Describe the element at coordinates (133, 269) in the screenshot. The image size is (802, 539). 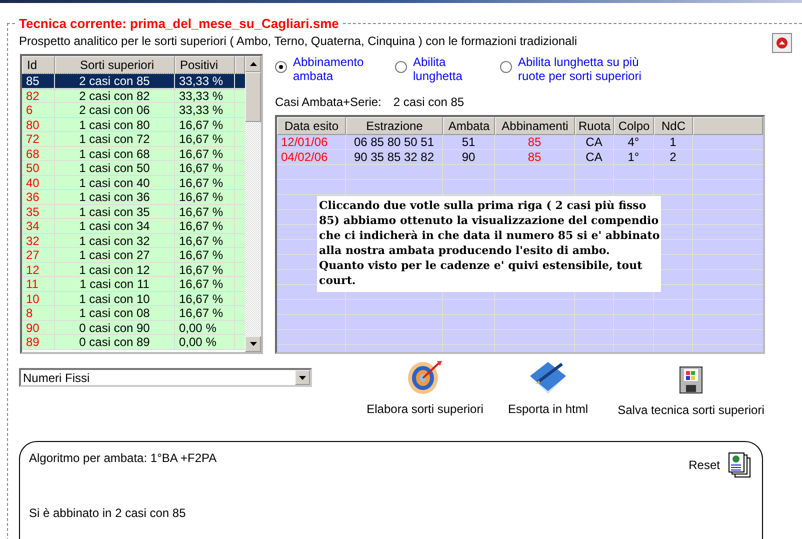
I see `table-row: 12 1 casi con 12 16,67 %` at that location.